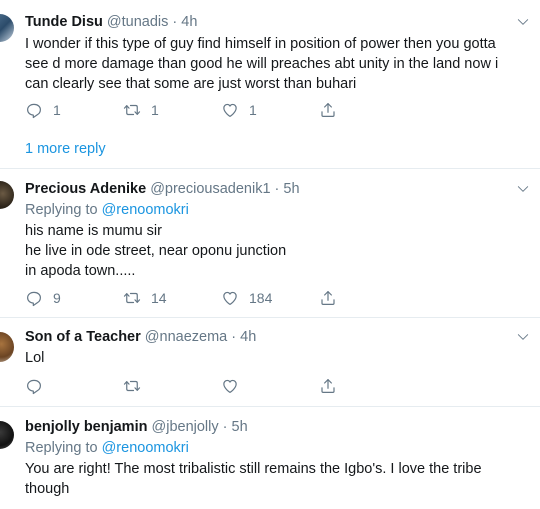 The image size is (540, 509). What do you see at coordinates (85, 189) in the screenshot?
I see `author-name: Precious Adenike` at bounding box center [85, 189].